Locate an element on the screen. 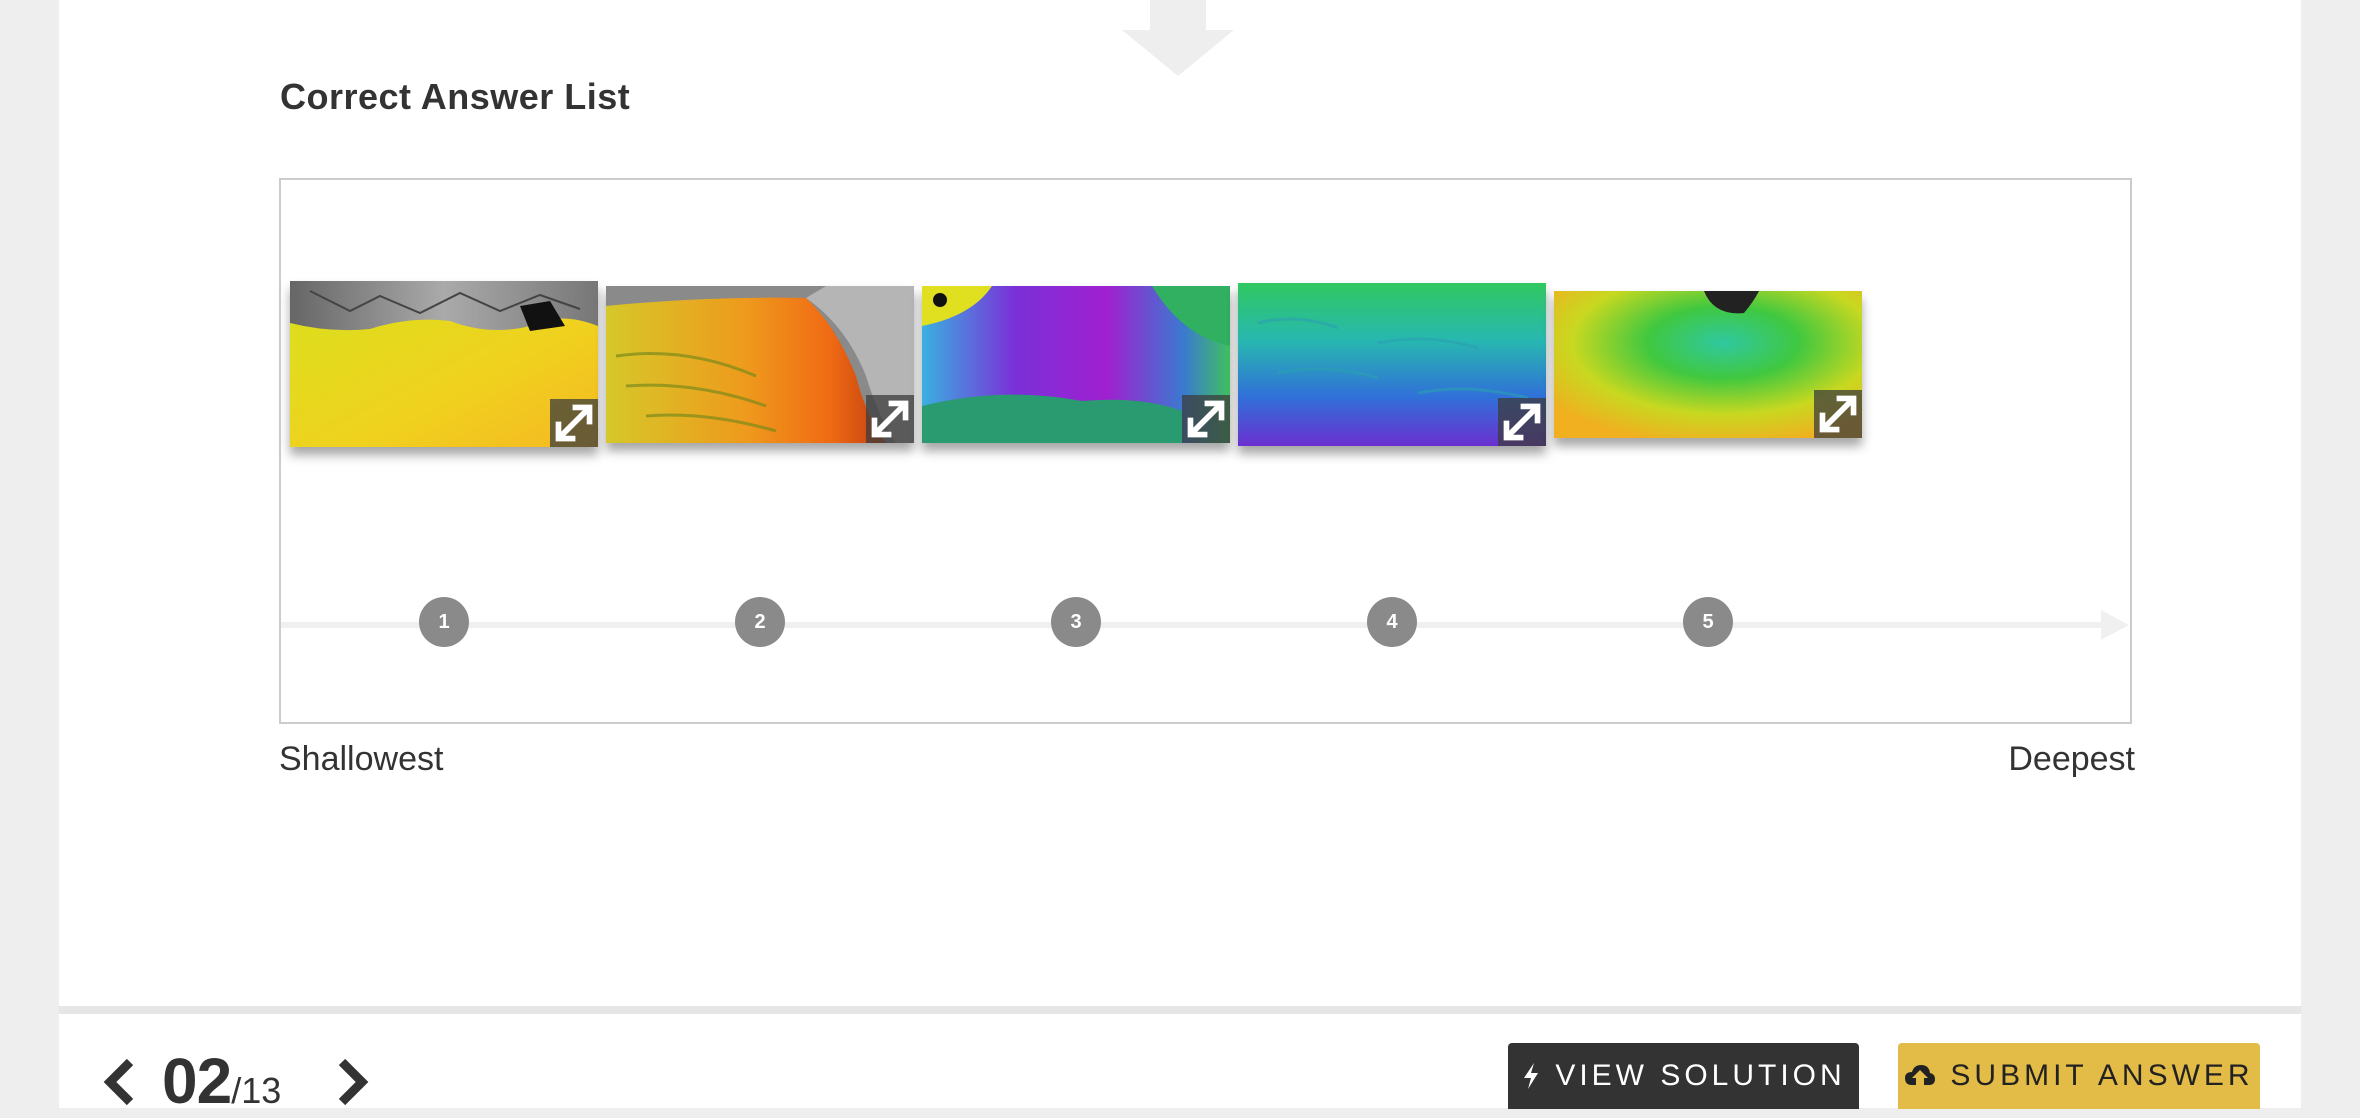 Image resolution: width=2360 pixels, height=1118 pixels. footer-divider is located at coordinates (1180, 1010).